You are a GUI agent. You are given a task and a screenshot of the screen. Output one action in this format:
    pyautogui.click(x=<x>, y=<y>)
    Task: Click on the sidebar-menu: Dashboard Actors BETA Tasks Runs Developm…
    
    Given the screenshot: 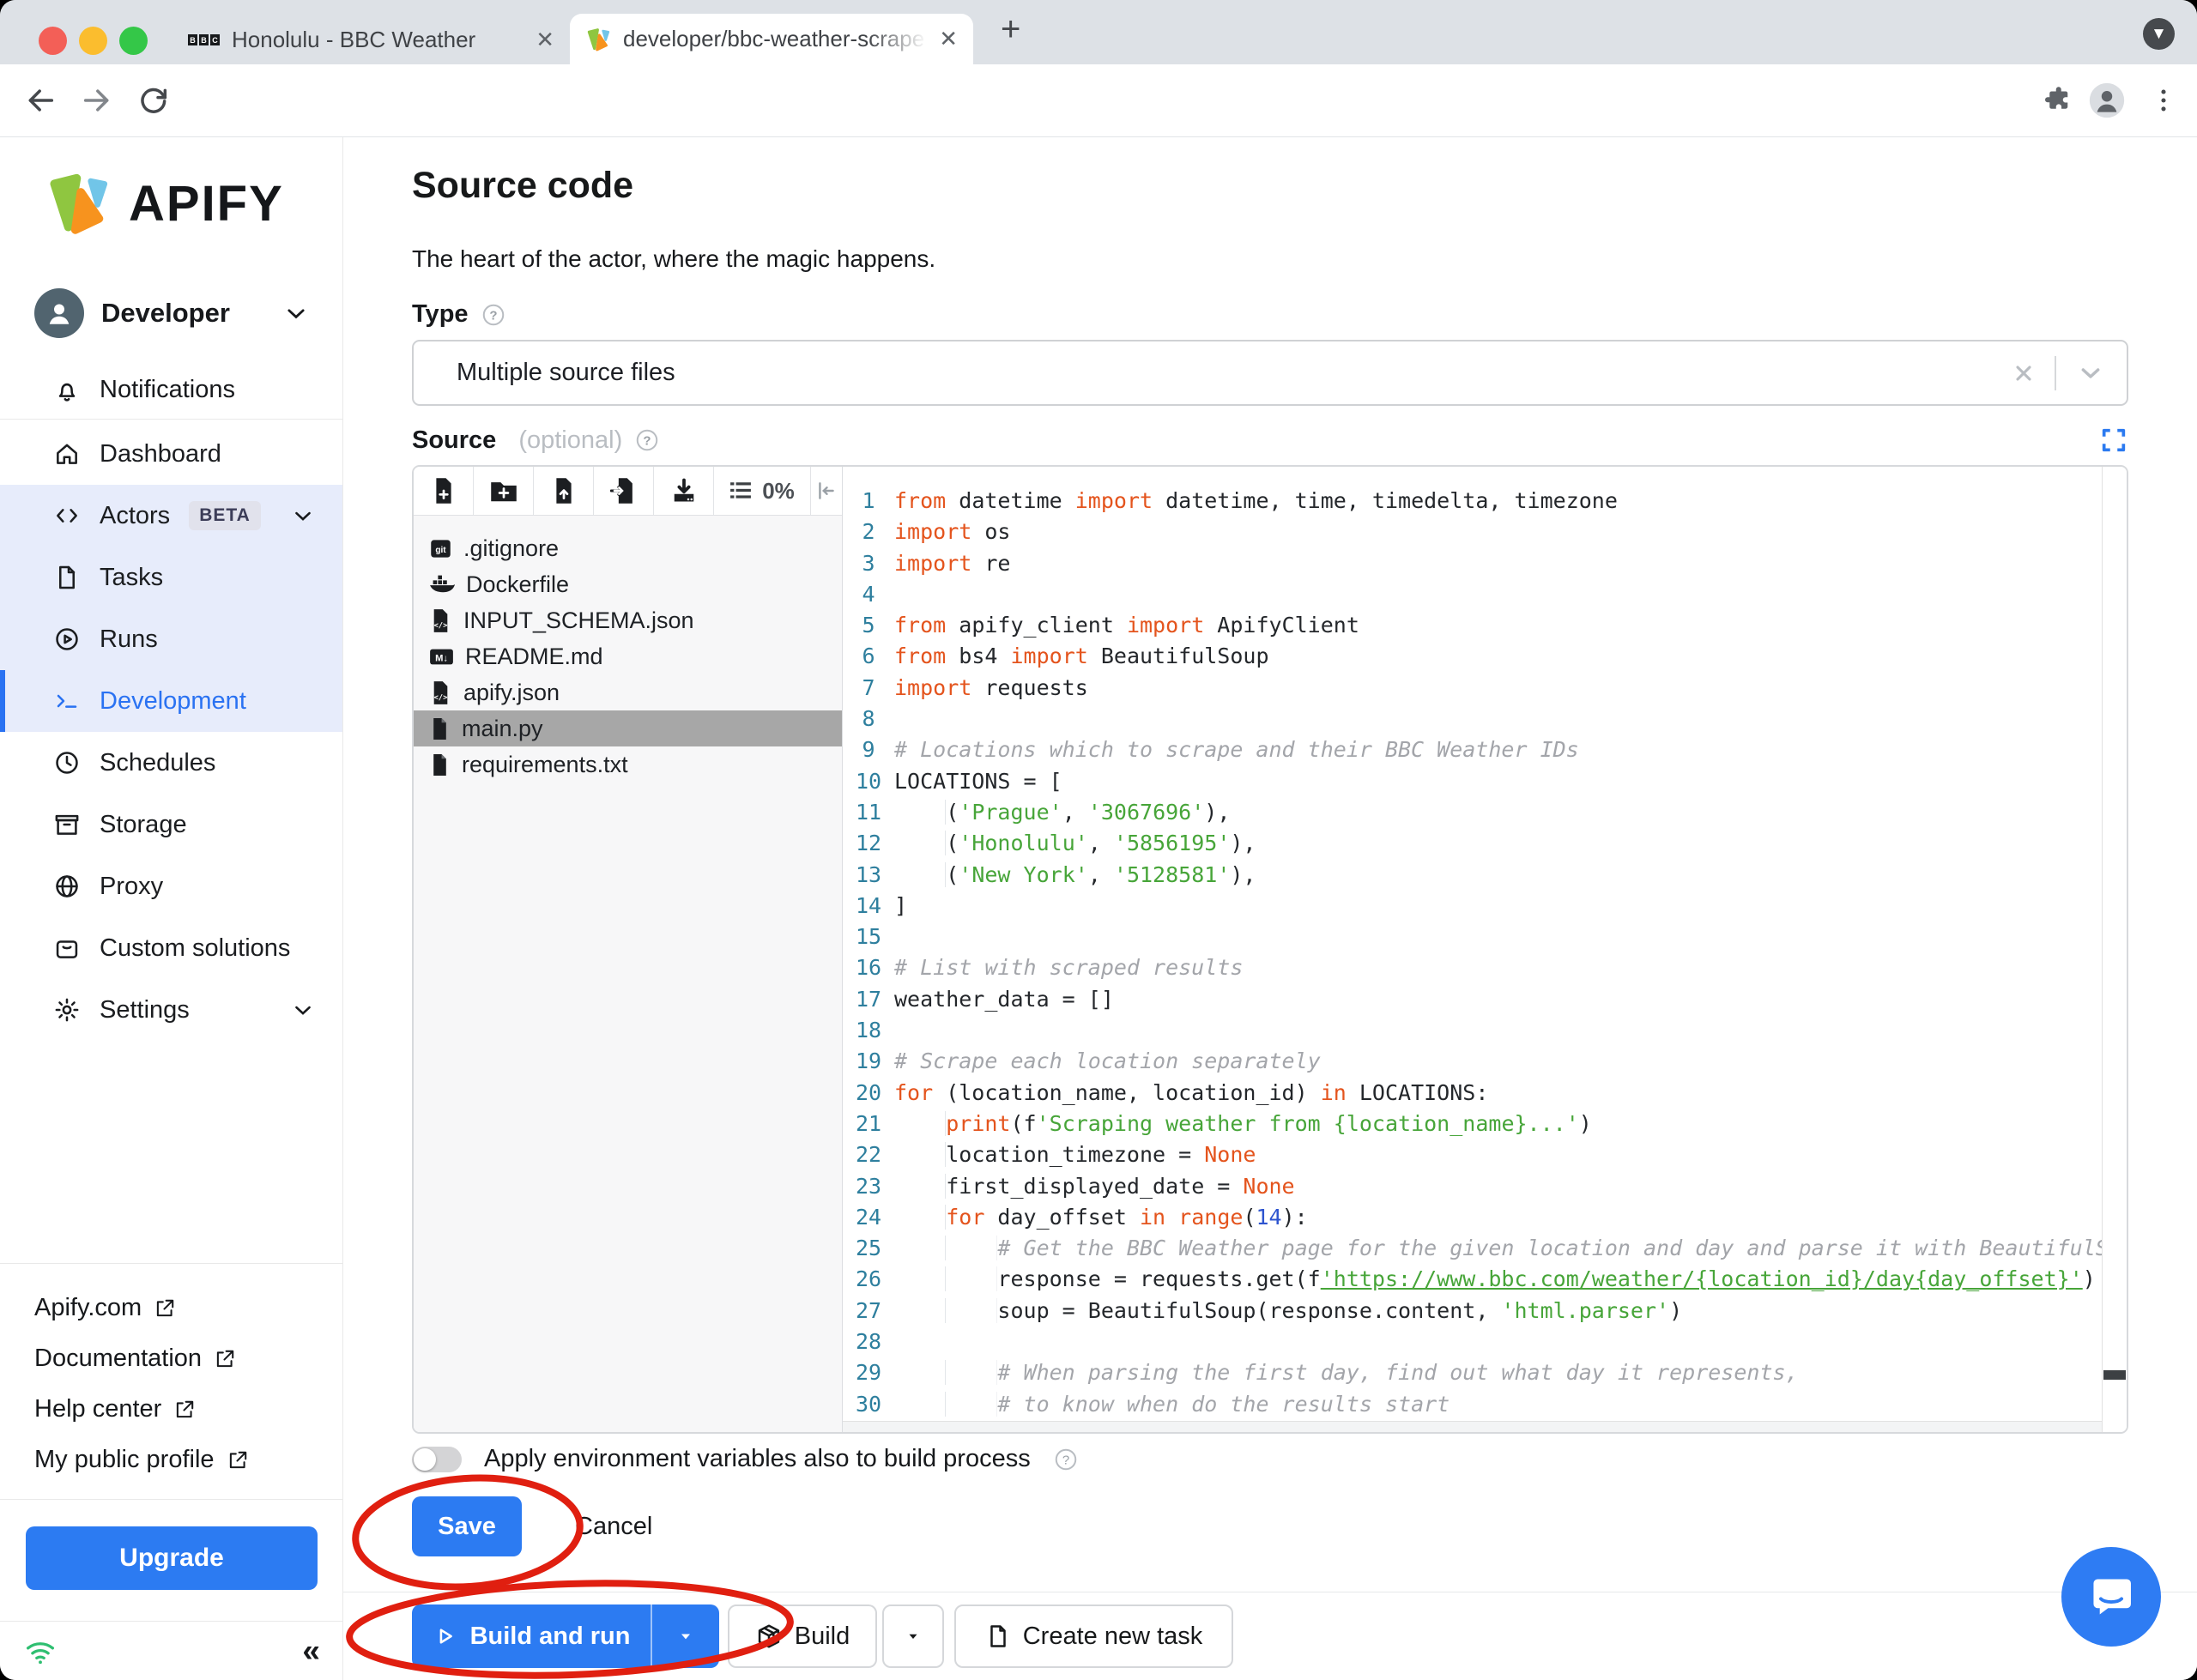 What is the action you would take?
    pyautogui.click(x=171, y=732)
    